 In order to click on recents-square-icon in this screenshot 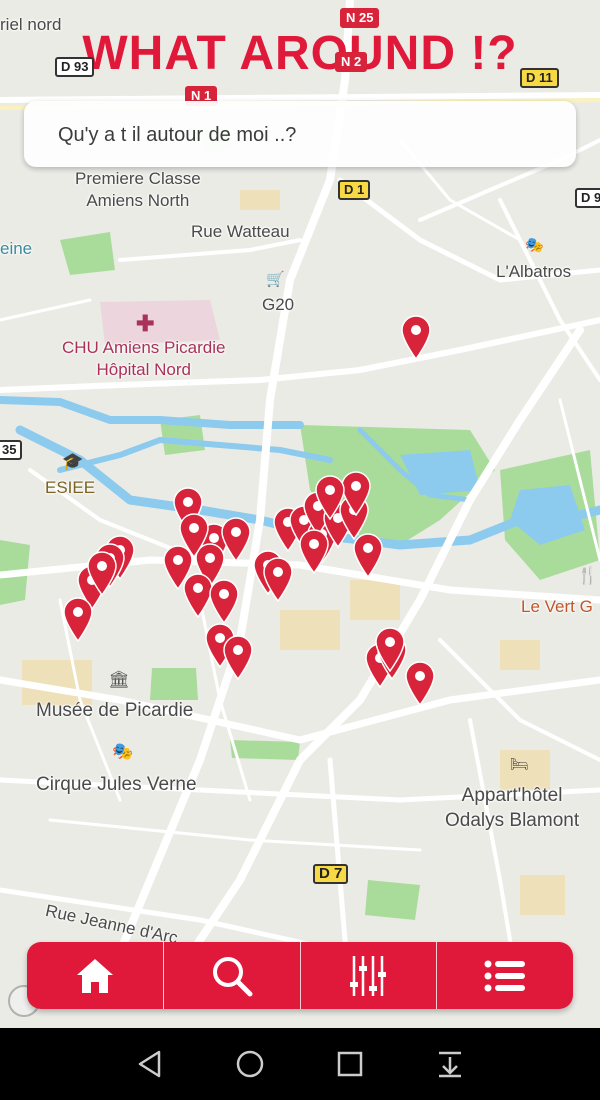, I will do `click(350, 1064)`.